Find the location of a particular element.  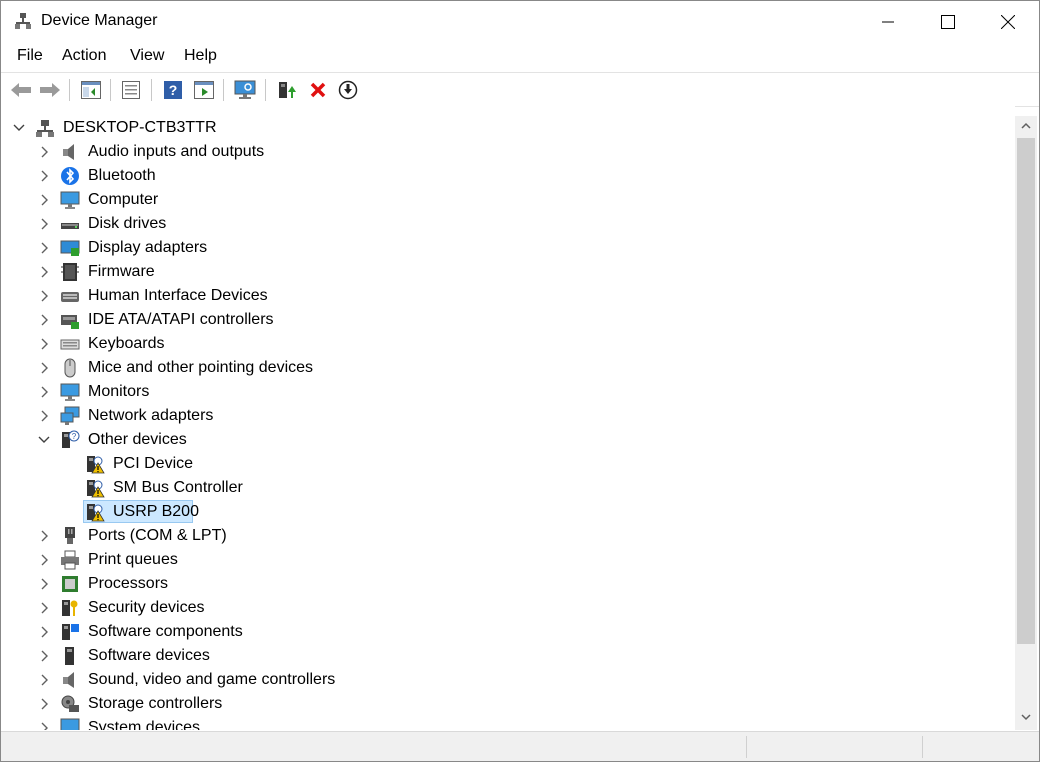

maximize-icon is located at coordinates (948, 22).